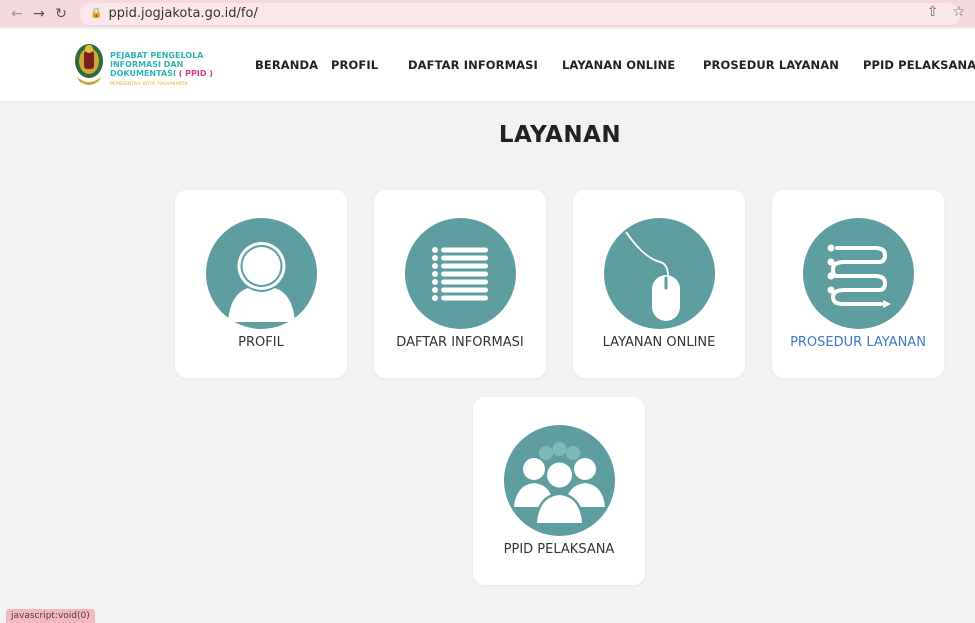 This screenshot has height=623, width=975. I want to click on card-label: LAYANAN ONLINE, so click(659, 342).